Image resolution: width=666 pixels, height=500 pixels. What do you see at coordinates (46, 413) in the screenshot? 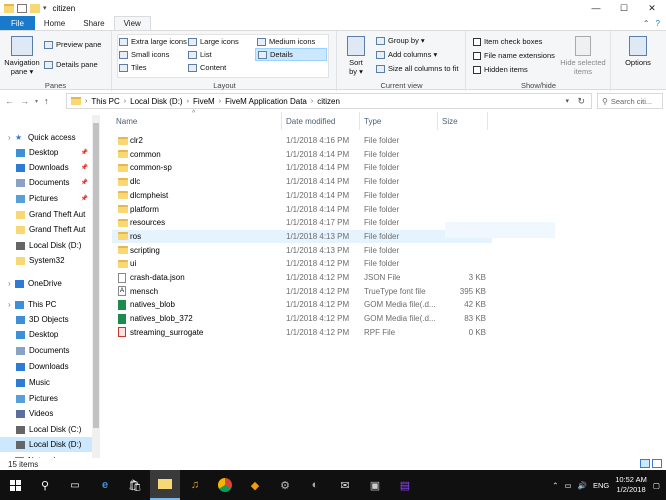
I see `nav-item: Videos` at bounding box center [46, 413].